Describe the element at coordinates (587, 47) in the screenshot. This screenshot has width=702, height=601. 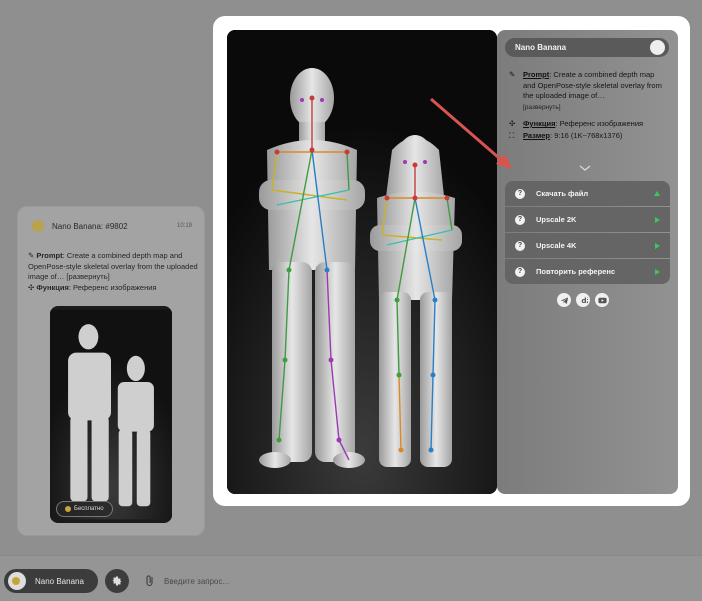
I see `panel-title-bar: Nano Banana ×` at that location.